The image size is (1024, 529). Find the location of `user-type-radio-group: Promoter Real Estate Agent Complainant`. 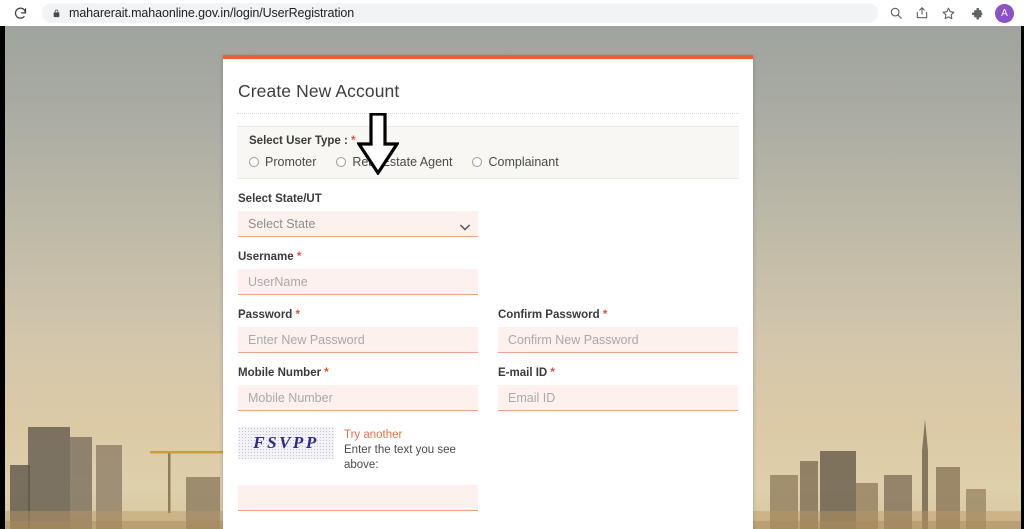

user-type-radio-group: Promoter Real Estate Agent Complainant is located at coordinates (488, 162).